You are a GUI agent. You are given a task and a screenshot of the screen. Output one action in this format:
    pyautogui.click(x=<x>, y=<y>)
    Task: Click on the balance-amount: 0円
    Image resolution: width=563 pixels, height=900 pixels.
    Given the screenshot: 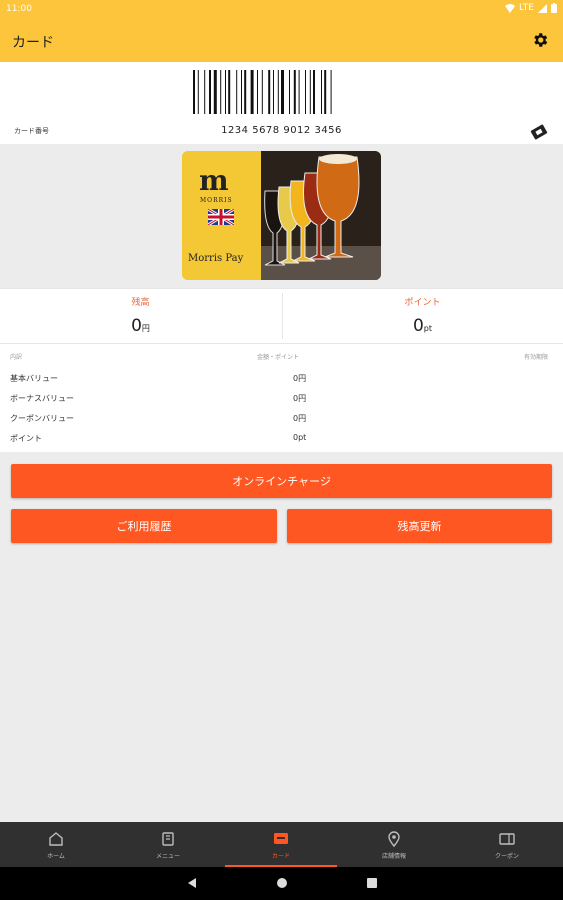 What is the action you would take?
    pyautogui.click(x=140, y=326)
    